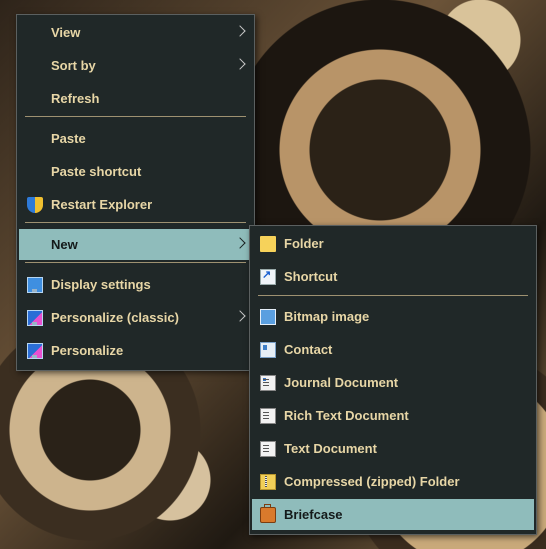 The image size is (546, 549). I want to click on submenu-item-journal-document: Journal Document, so click(393, 382).